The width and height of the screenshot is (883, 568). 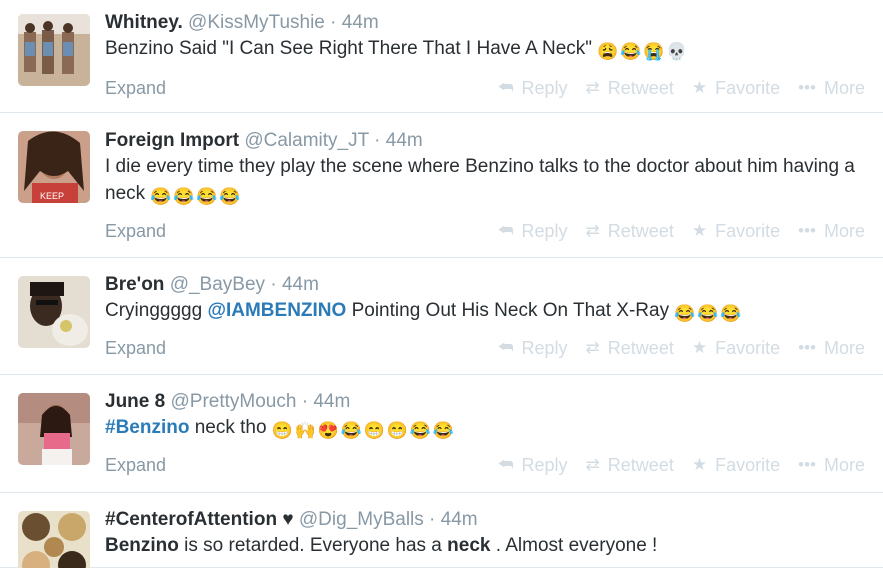 What do you see at coordinates (135, 401) in the screenshot?
I see `fullname: June 8` at bounding box center [135, 401].